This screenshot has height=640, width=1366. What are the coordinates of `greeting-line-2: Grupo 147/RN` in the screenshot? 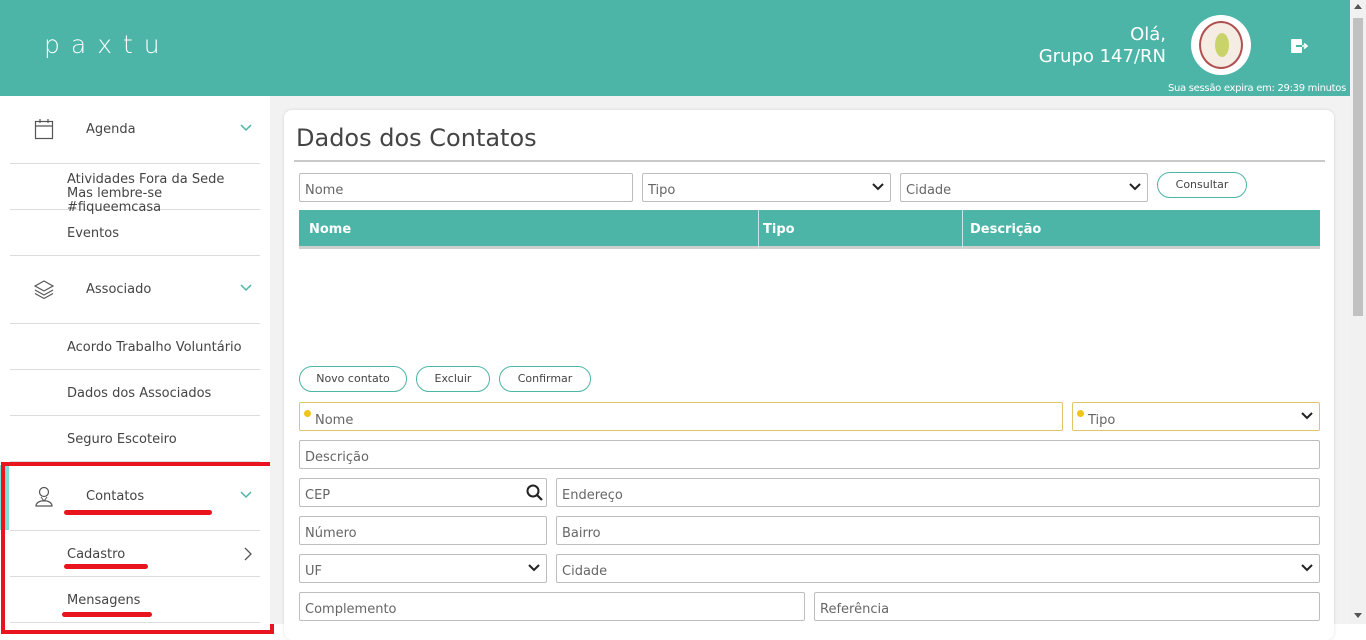 It's located at (1102, 56).